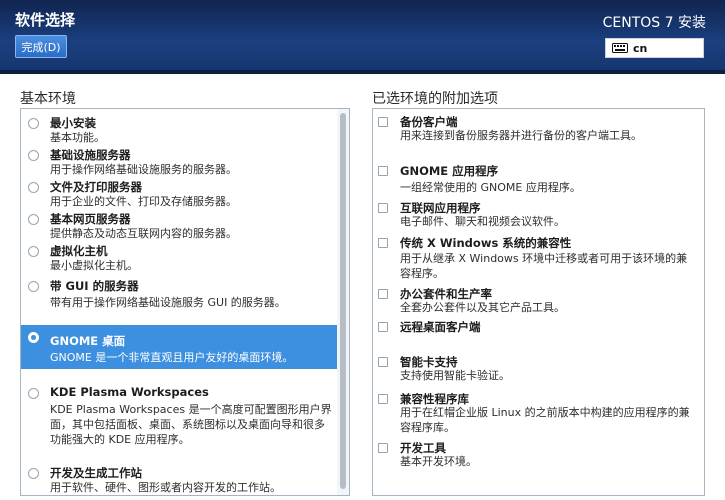 The image size is (725, 500). I want to click on addon-item-office-suite: 办公套件和生产率 全套办公套件以及其它产品工具。, so click(538, 299).